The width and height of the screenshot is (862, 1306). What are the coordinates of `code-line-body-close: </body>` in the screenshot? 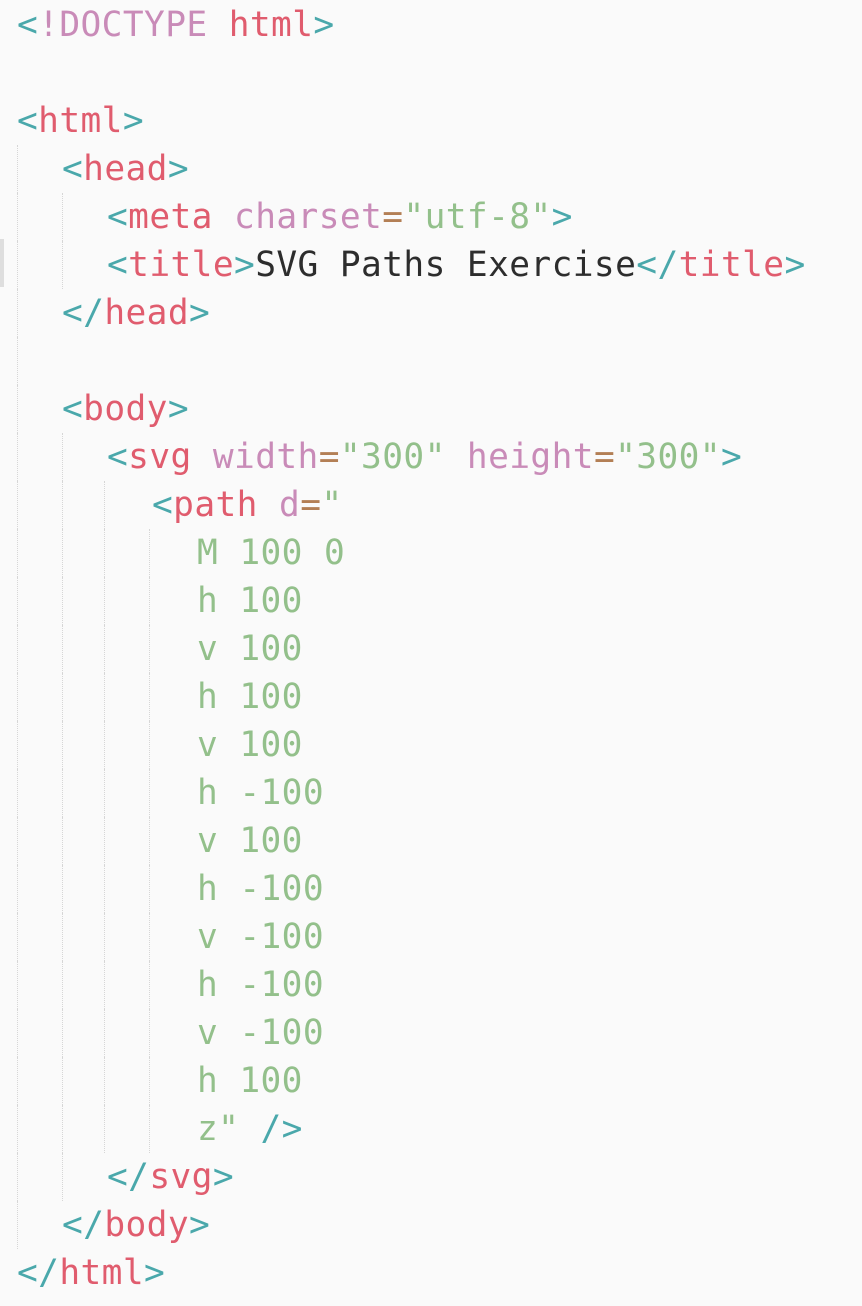 It's located at (431, 1225).